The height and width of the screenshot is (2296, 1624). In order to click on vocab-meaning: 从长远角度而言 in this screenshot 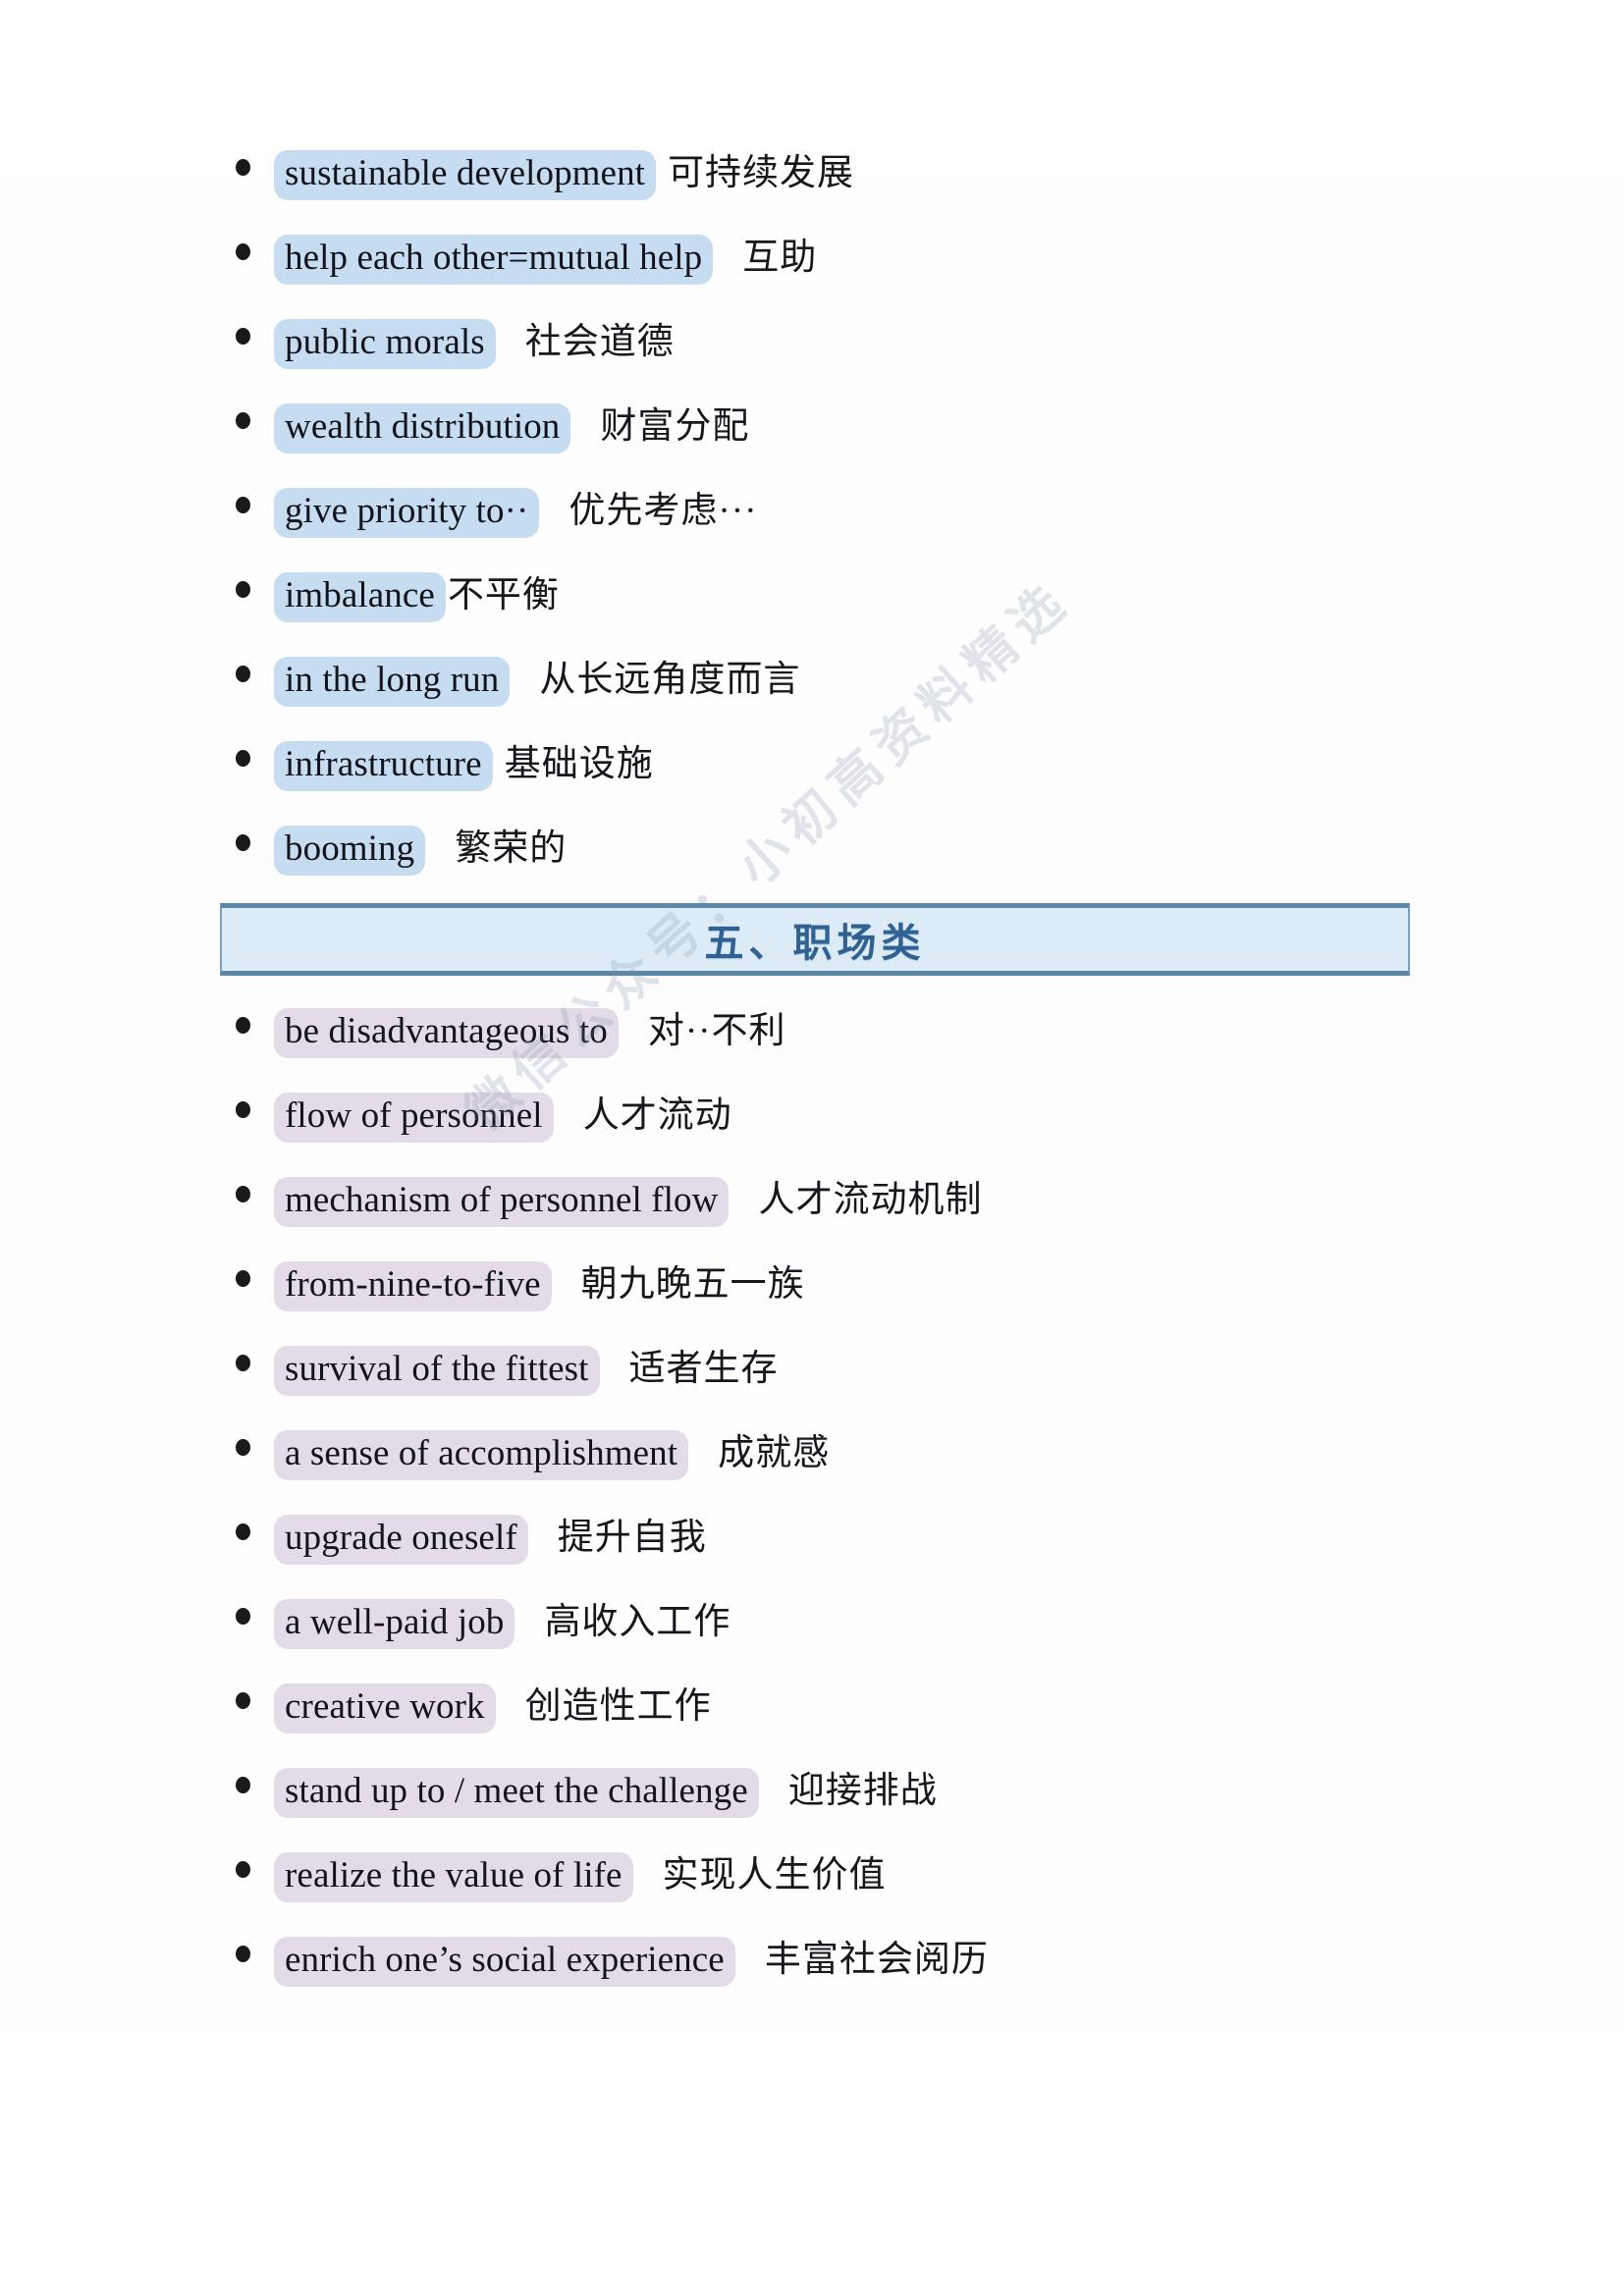, I will do `click(670, 680)`.